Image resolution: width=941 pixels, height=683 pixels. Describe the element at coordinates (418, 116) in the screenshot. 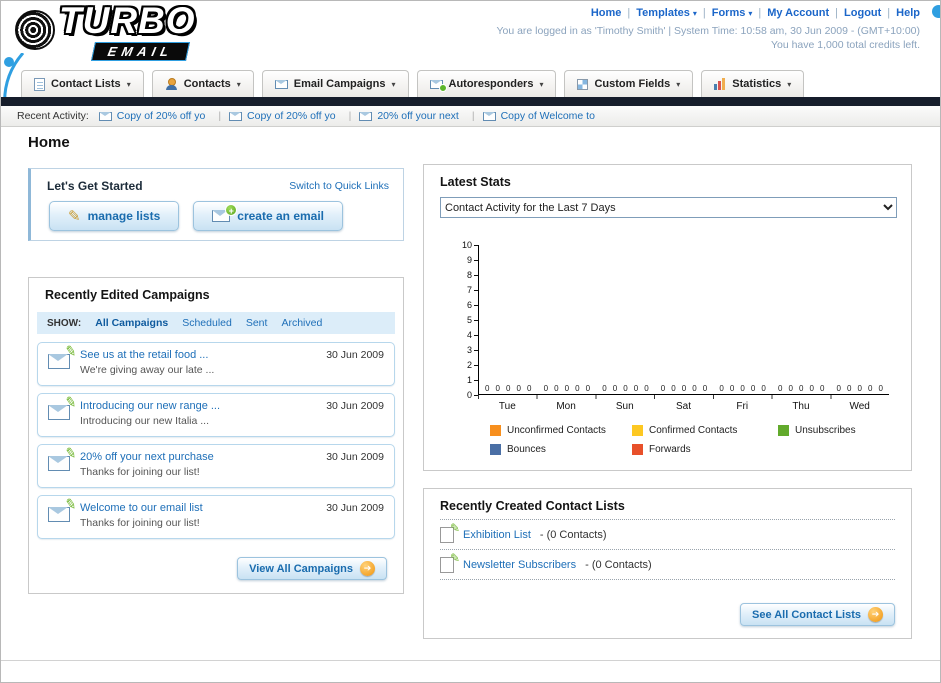

I see `recent-activity-link: 20% off your next` at that location.